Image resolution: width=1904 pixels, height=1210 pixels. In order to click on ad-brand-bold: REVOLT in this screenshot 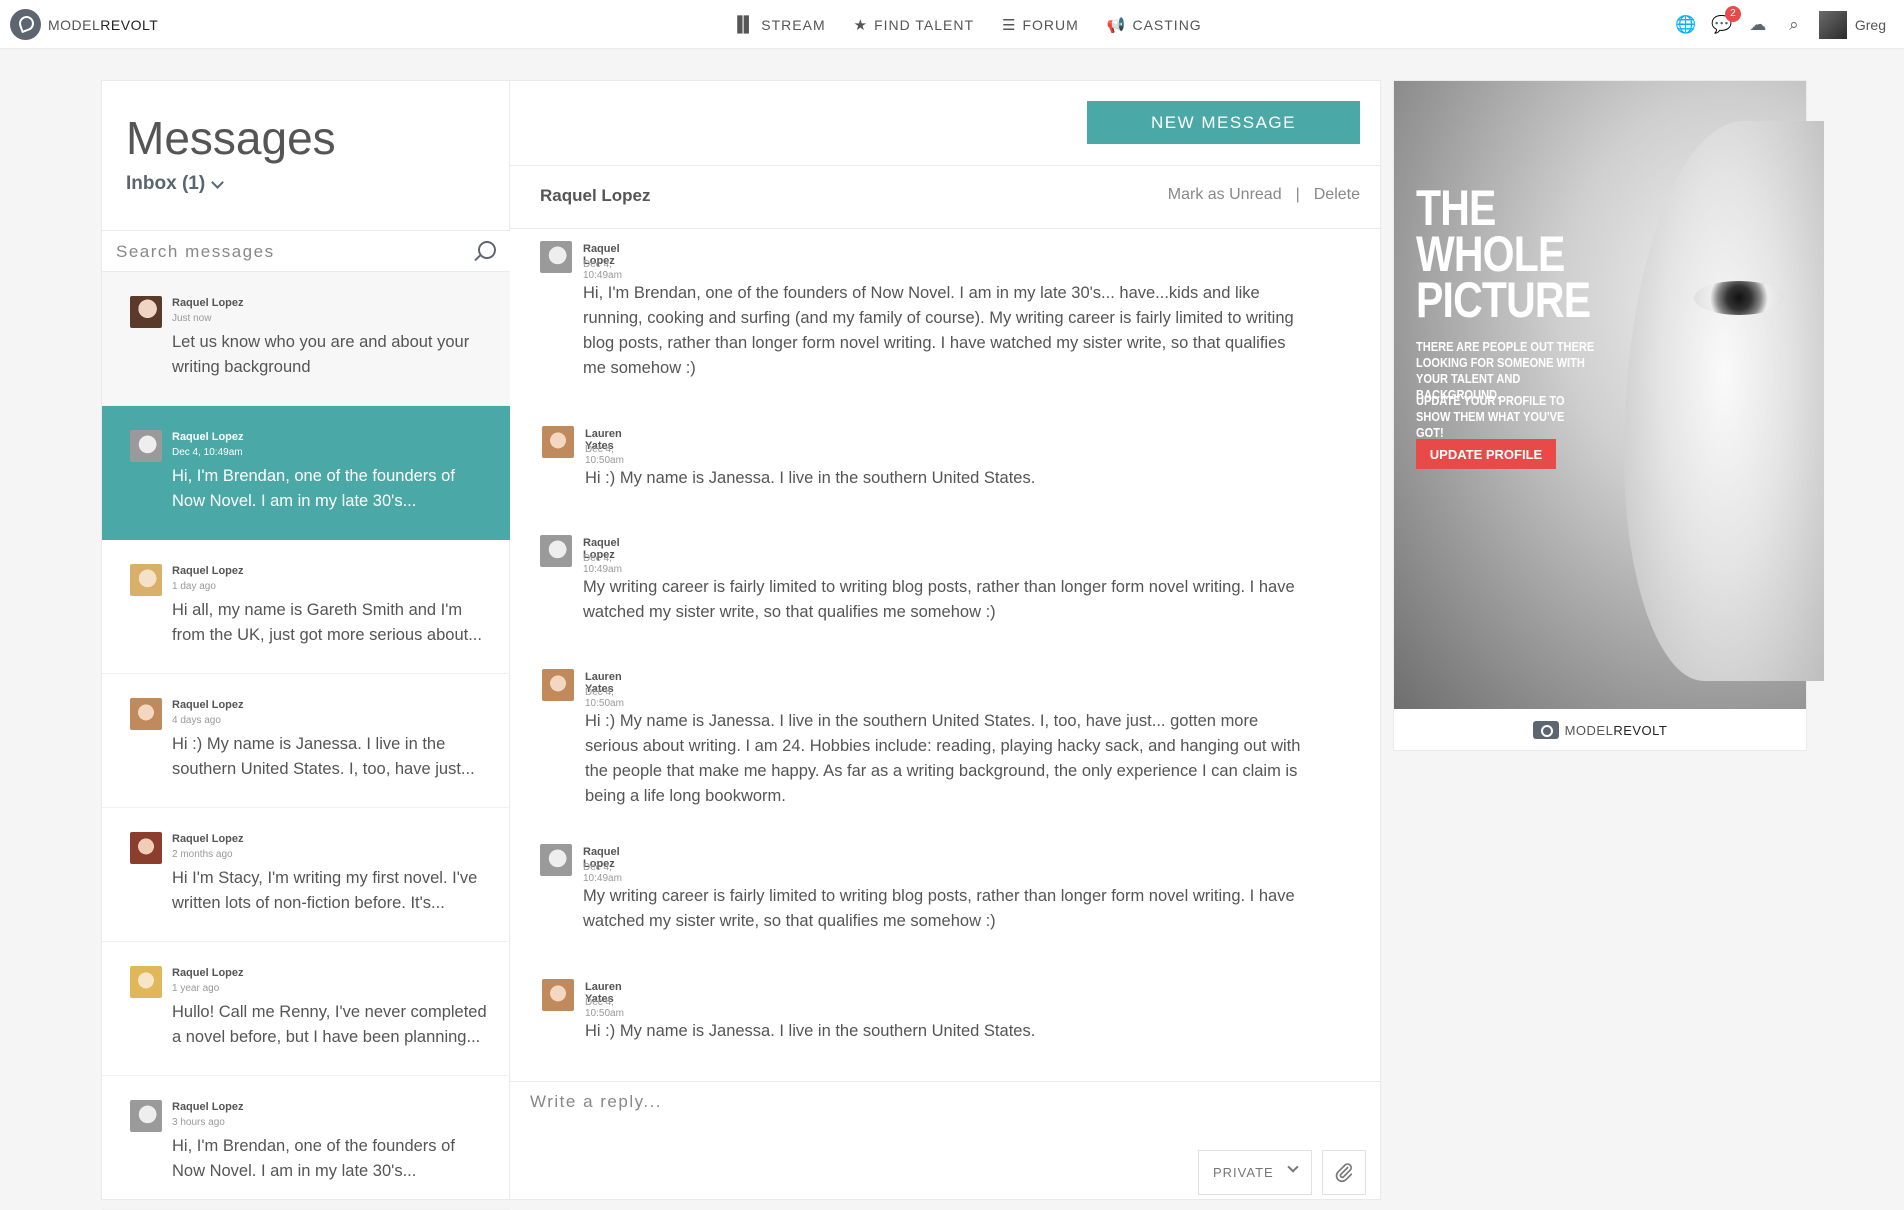, I will do `click(1640, 730)`.